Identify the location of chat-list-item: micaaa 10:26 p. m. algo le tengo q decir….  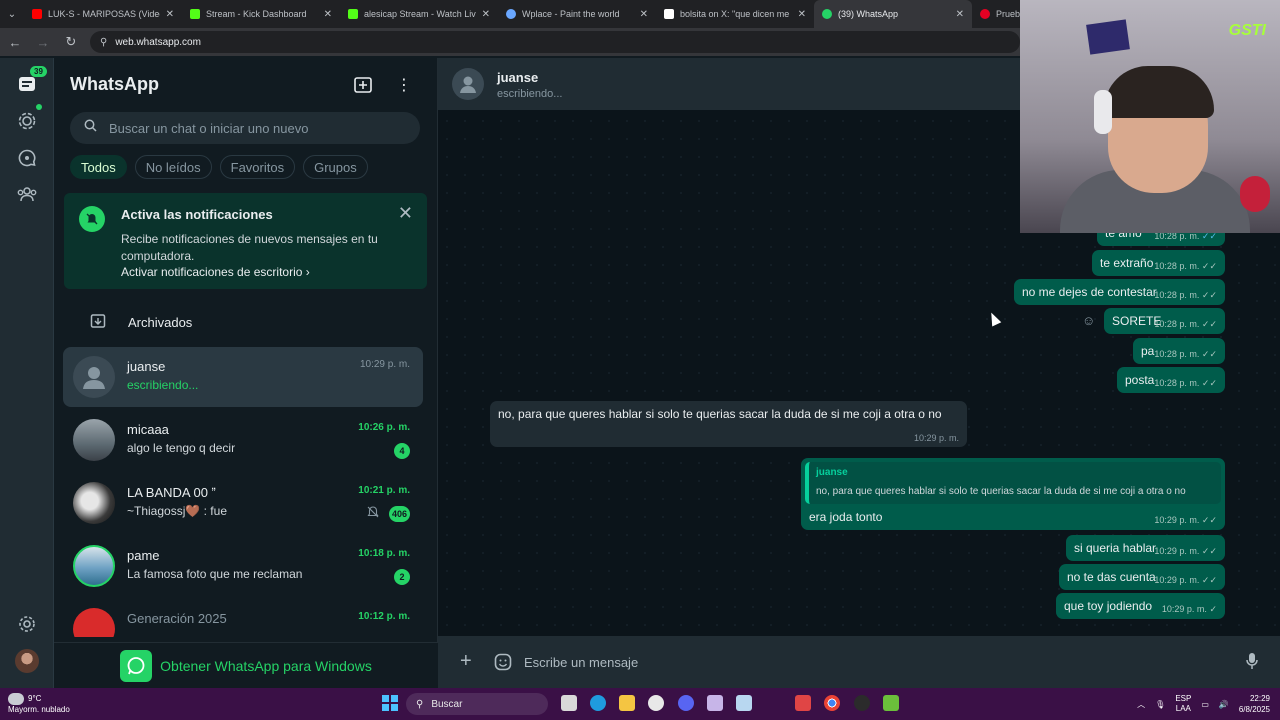
(243, 440).